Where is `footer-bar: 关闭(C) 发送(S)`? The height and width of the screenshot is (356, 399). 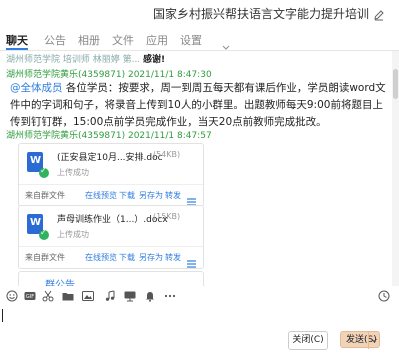 footer-bar: 关闭(C) 发送(S) is located at coordinates (199, 341).